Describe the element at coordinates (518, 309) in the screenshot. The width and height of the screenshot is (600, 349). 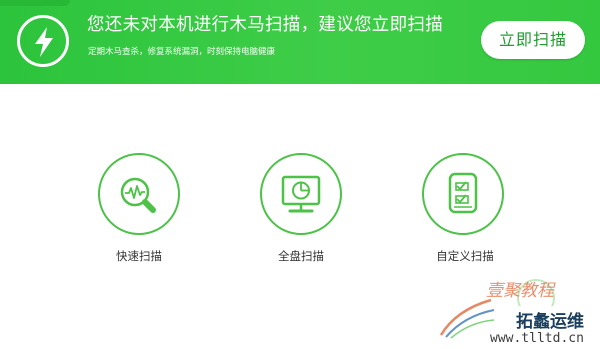
I see `site-watermark: 壹聚教程 拓蠡运维 www.tlltd.cn` at that location.